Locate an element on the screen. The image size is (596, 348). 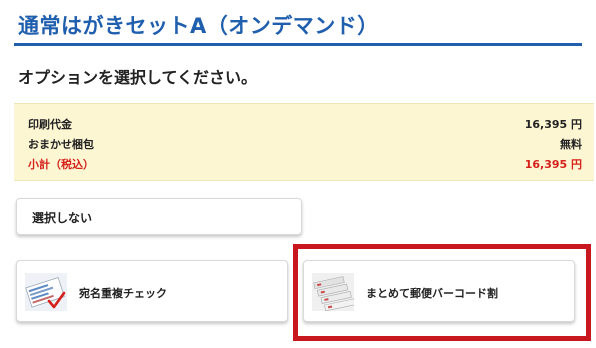
option-label: 宛名重複チェック is located at coordinates (123, 293).